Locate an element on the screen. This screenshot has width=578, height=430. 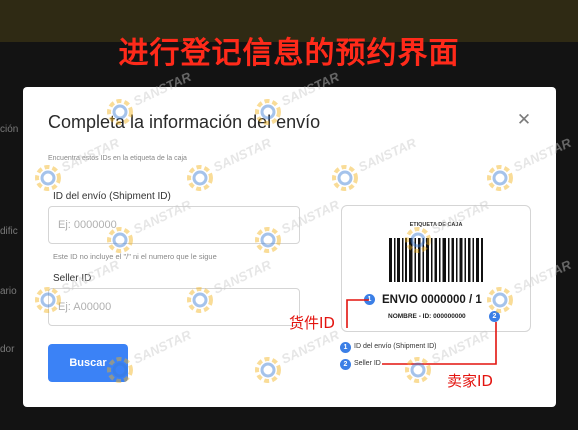
seller-id-callout: 卖家ID is located at coordinates (470, 381).